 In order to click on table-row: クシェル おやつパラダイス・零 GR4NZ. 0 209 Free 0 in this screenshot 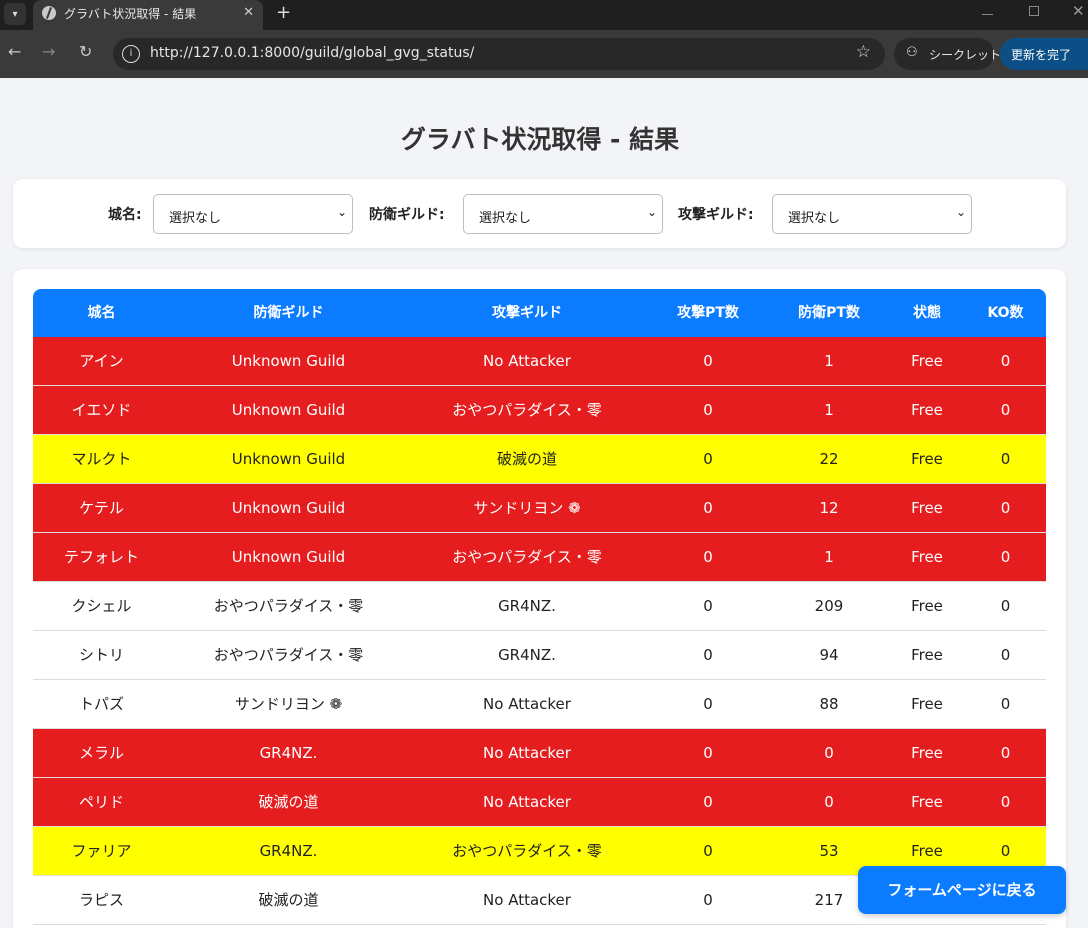, I will do `click(539, 606)`.